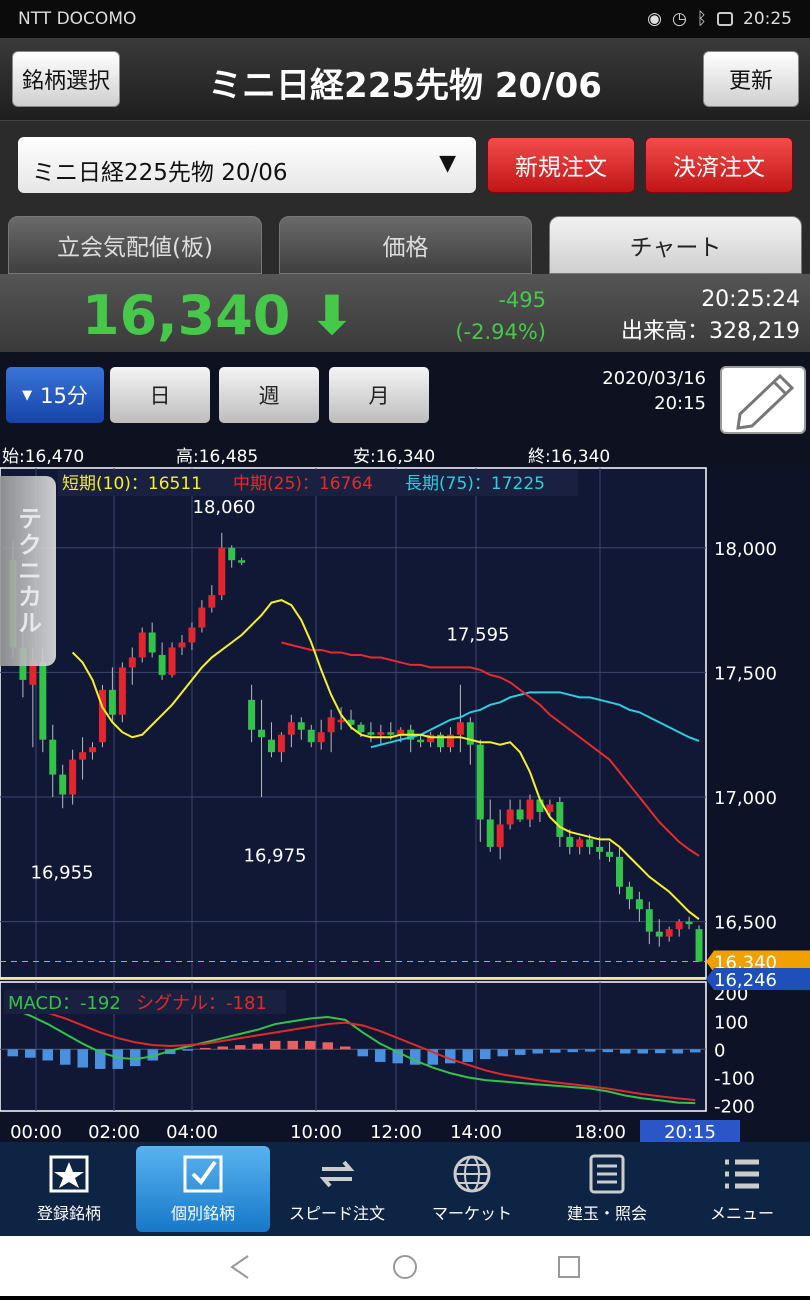 This screenshot has width=810, height=1300. What do you see at coordinates (500, 332) in the screenshot?
I see `price-change-percent: (-2.94%)` at bounding box center [500, 332].